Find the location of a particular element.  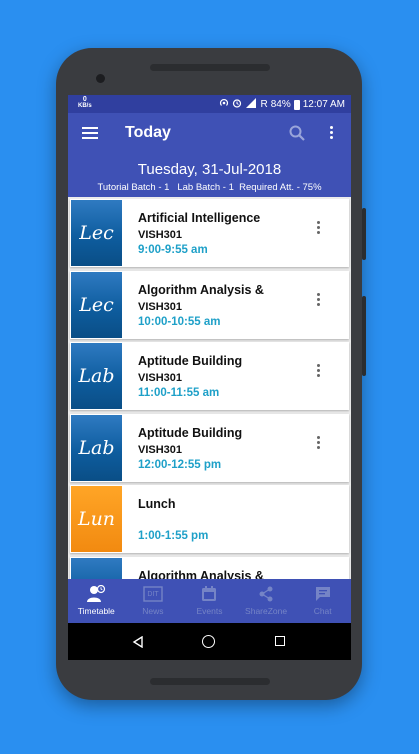

bottom-navigation: Timetable DIT News Events ShareZone Chat is located at coordinates (209, 601).